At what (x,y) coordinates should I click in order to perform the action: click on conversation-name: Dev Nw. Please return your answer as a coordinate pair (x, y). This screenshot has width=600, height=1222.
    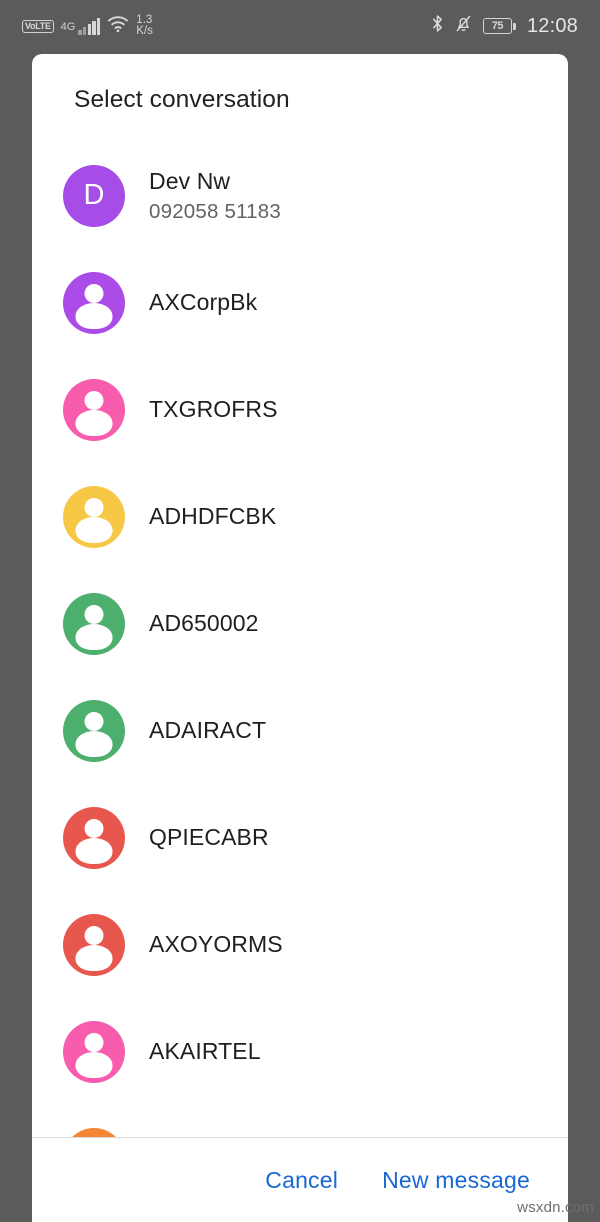
    Looking at the image, I should click on (190, 180).